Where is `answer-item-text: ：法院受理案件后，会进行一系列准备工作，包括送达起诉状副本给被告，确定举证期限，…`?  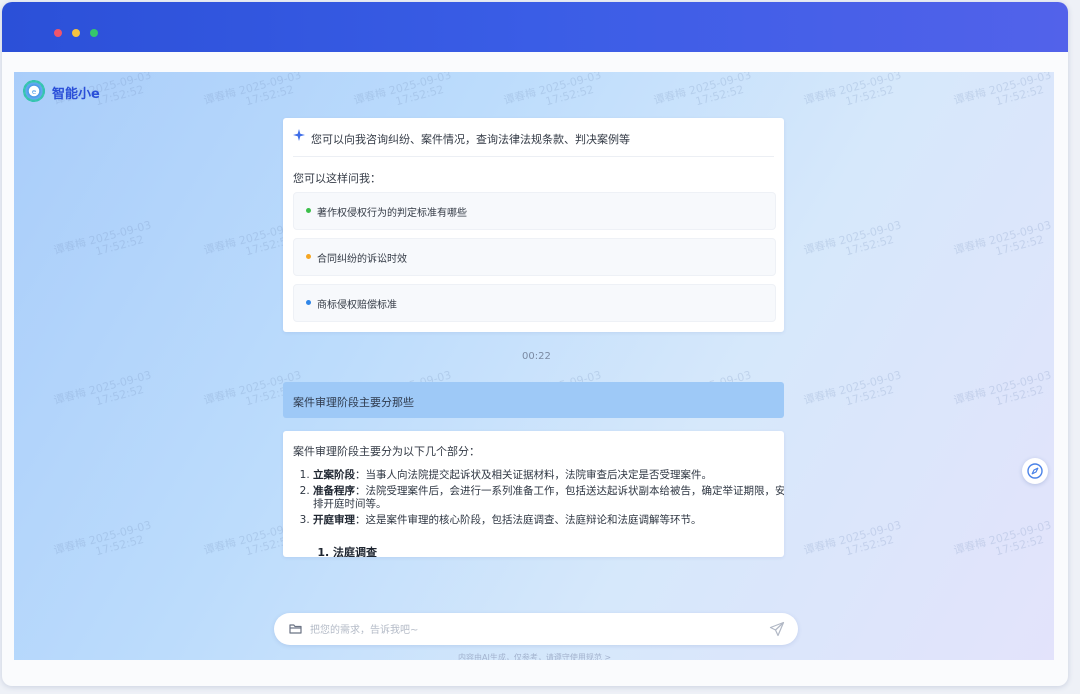
answer-item-text: ：法院受理案件后，会进行一系列准备工作，包括送达起诉状副本给被告，确定举证期限，… is located at coordinates (548, 497).